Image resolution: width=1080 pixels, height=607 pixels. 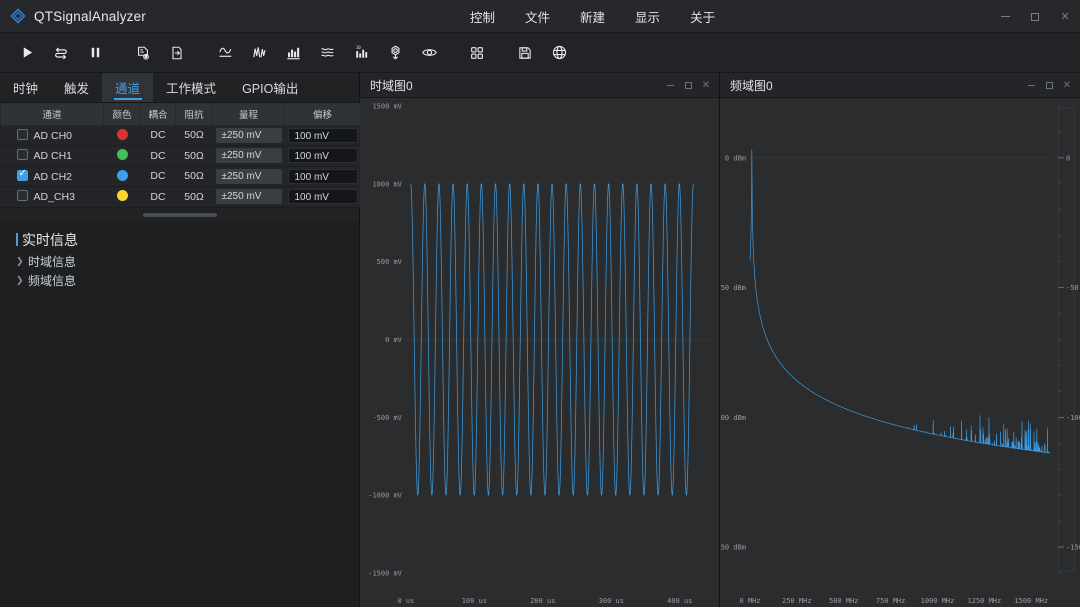 I want to click on channel-offset-input-2: 100 mV, so click(x=322, y=176).